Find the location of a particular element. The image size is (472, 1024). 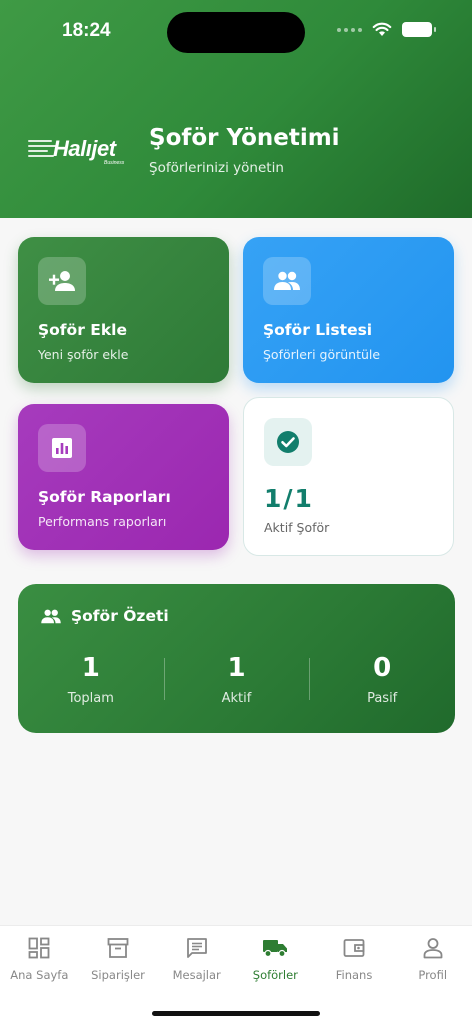

wifi-icon is located at coordinates (382, 29).